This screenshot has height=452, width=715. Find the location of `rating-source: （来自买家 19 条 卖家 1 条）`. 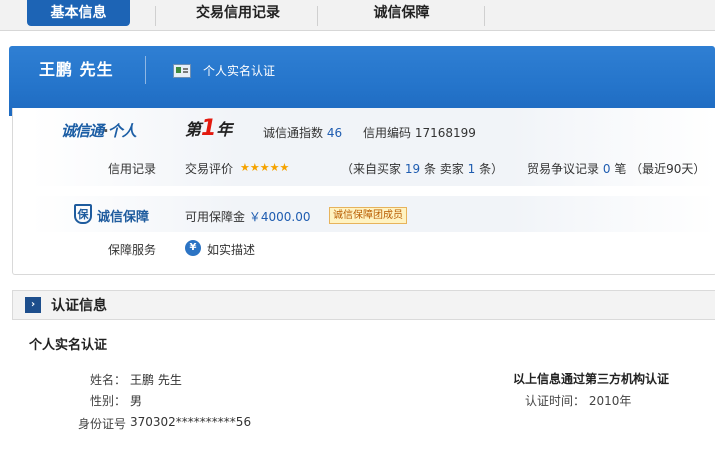

rating-source: （来自买家 19 条 卖家 1 条） is located at coordinates (422, 168).